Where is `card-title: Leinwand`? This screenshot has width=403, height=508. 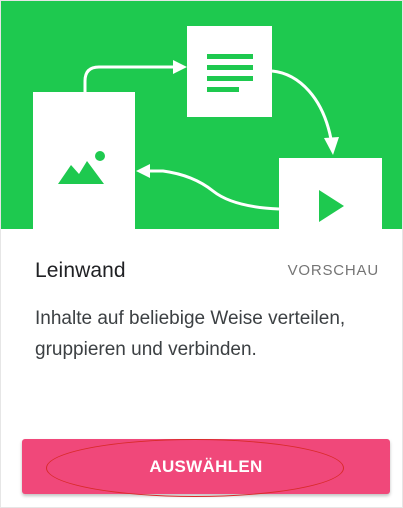
card-title: Leinwand is located at coordinates (80, 270).